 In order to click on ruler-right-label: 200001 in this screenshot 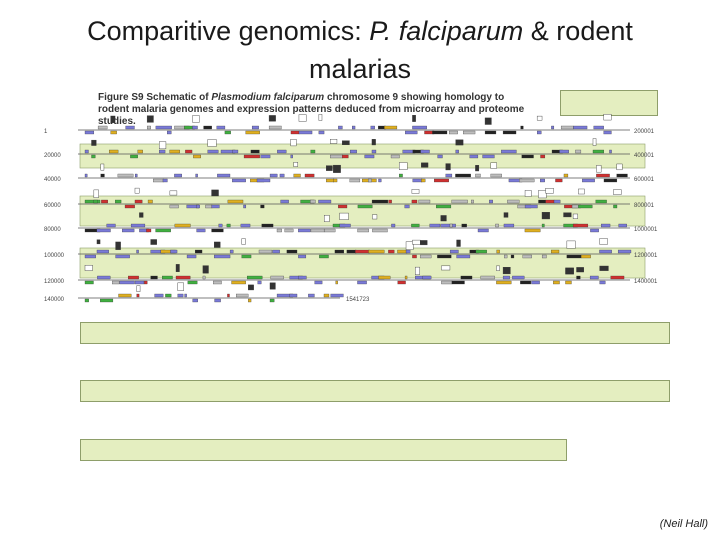, I will do `click(644, 132)`.